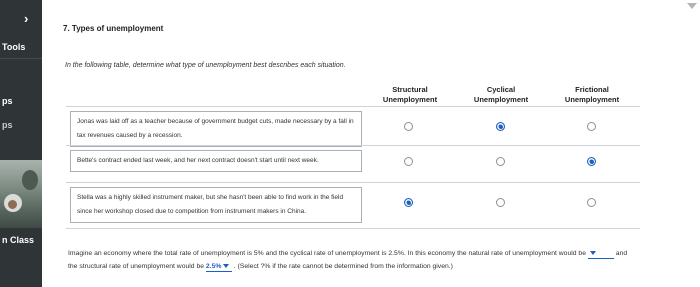  What do you see at coordinates (21, 194) in the screenshot?
I see `class-thumbnail-image` at bounding box center [21, 194].